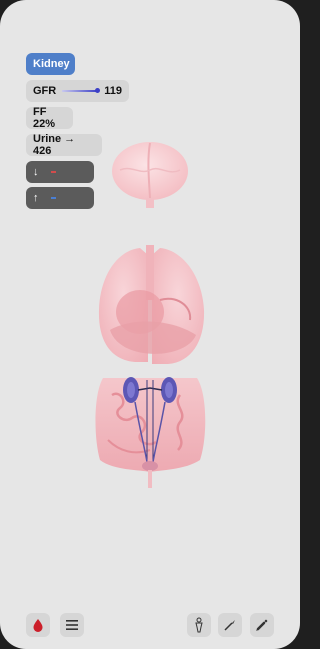  Describe the element at coordinates (151, 304) in the screenshot. I see `thorax` at that location.